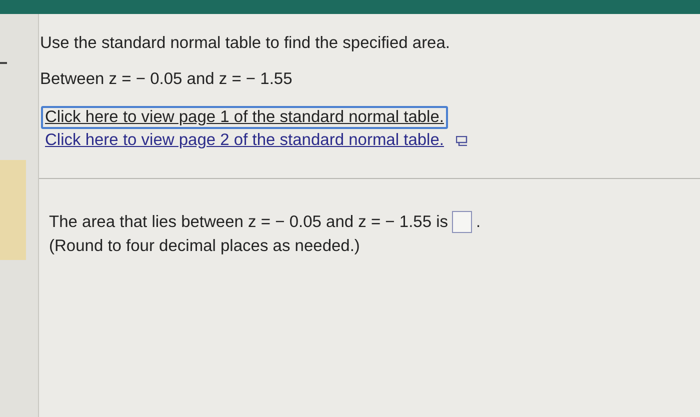 This screenshot has height=417, width=700. Describe the element at coordinates (167, 79) in the screenshot. I see `given-text: Between z = − 0.05 and z = − 1.55` at that location.